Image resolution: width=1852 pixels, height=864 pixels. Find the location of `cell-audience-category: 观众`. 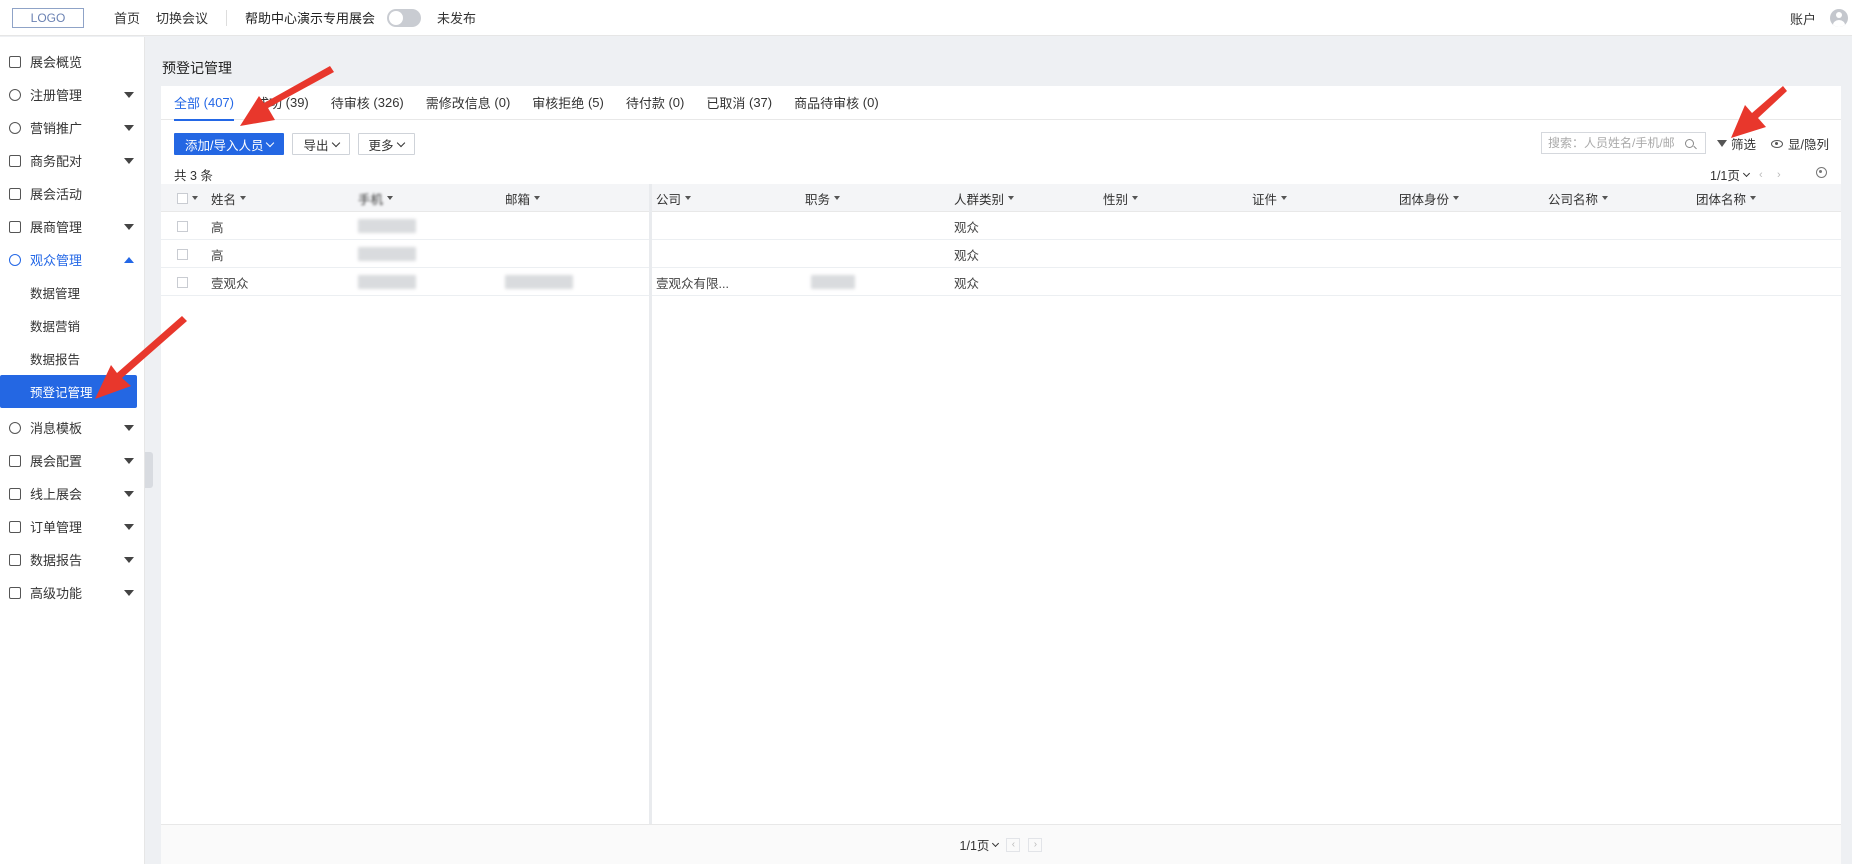

cell-audience-category: 观众 is located at coordinates (967, 283).